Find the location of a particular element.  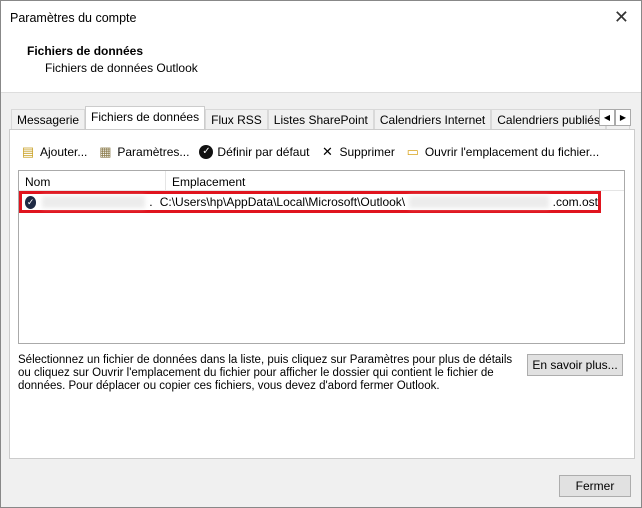

tab-scroll: ◀ ▶ is located at coordinates (615, 117).